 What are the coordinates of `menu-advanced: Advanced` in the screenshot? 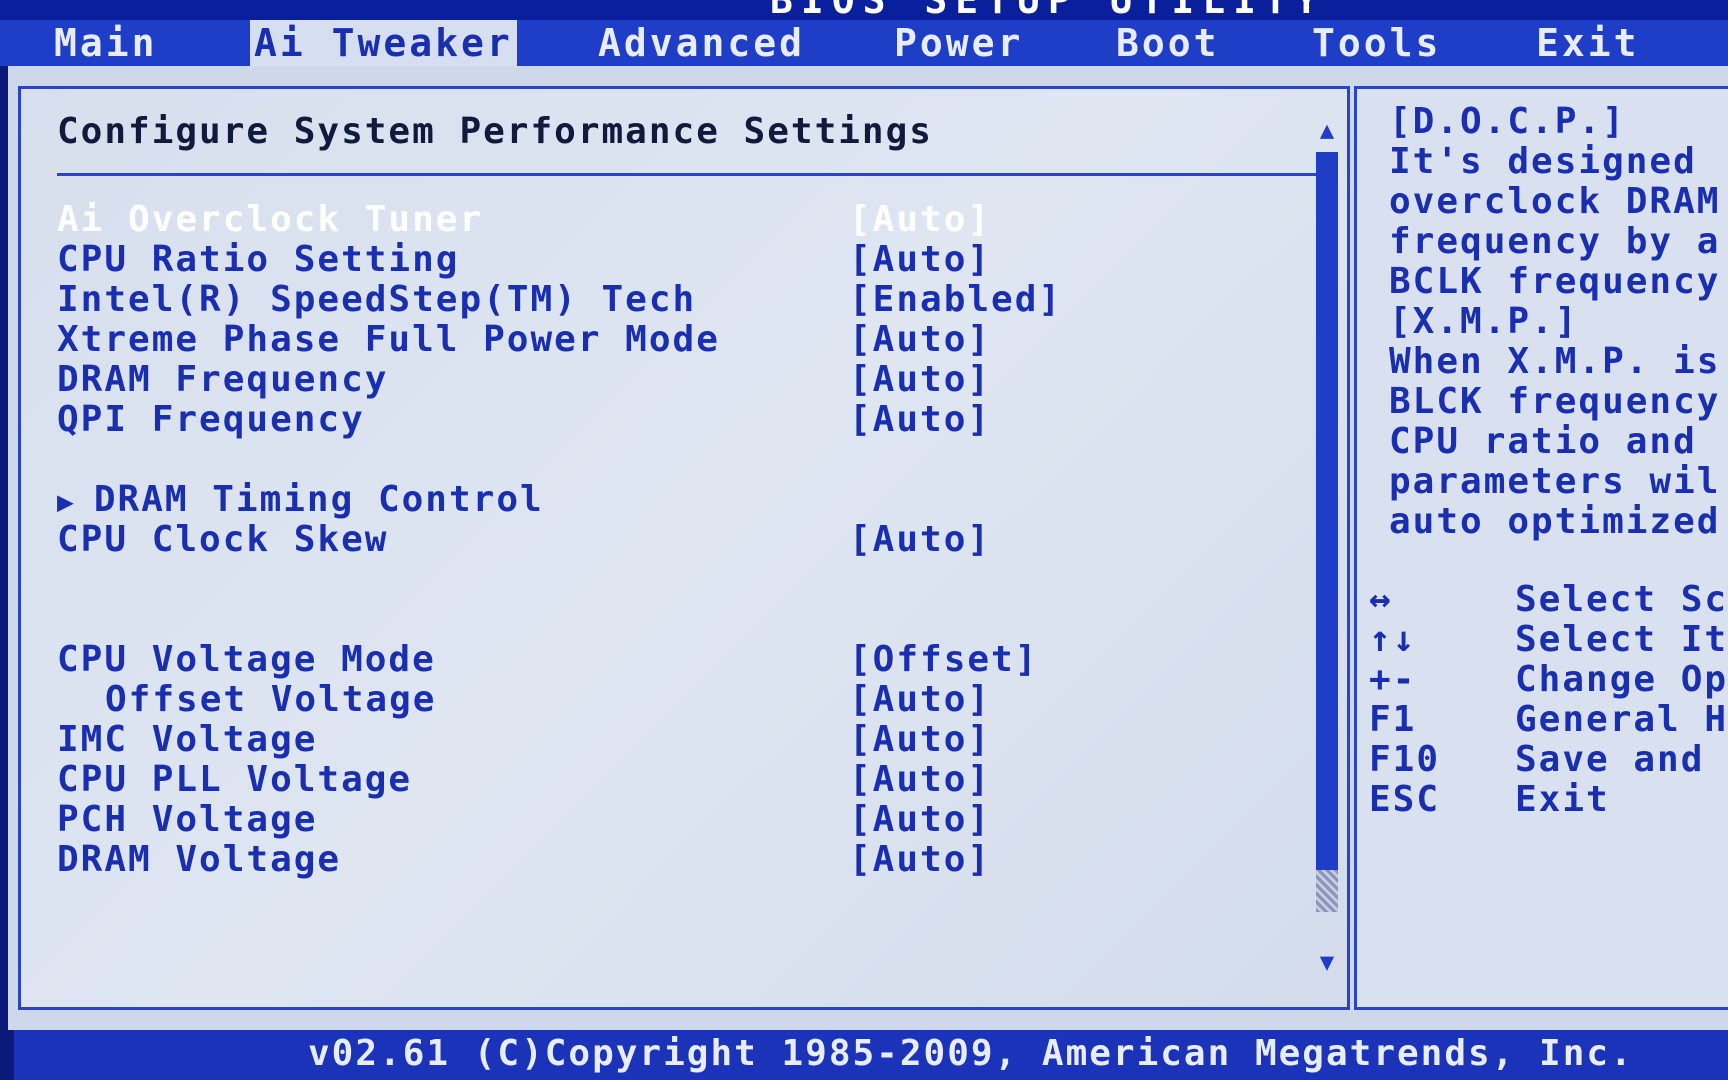 It's located at (701, 43).